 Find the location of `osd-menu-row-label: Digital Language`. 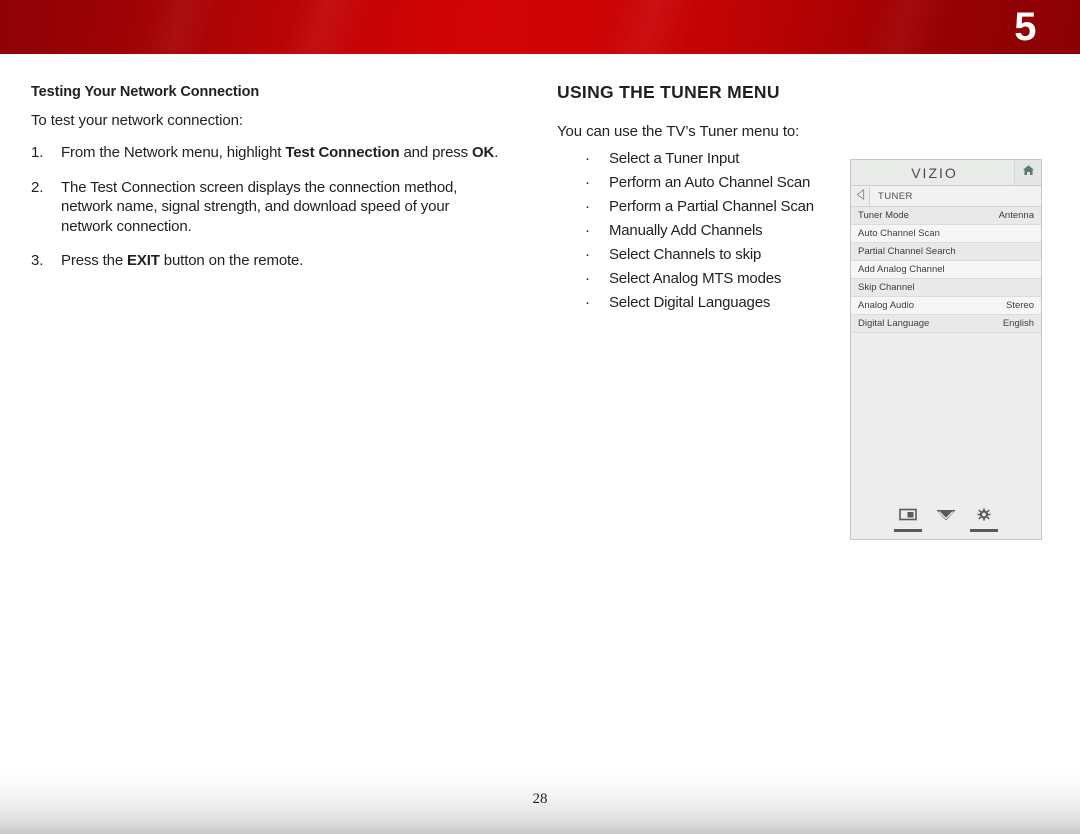

osd-menu-row-label: Digital Language is located at coordinates (894, 323).